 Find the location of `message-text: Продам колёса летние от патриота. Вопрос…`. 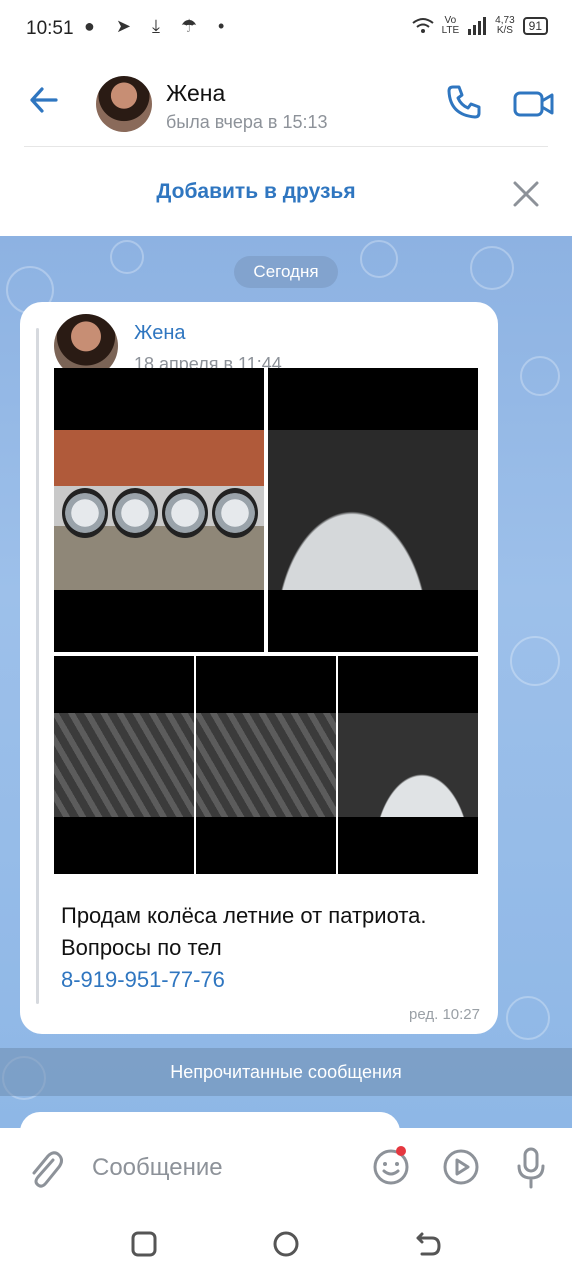

message-text: Продам колёса летние от патриота. Вопрос… is located at coordinates (271, 948).